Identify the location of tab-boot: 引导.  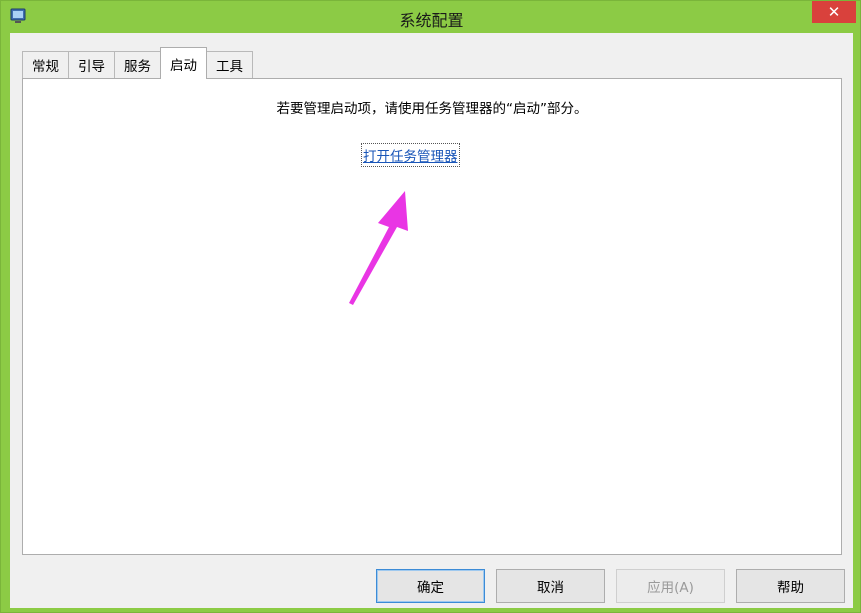
(91, 64).